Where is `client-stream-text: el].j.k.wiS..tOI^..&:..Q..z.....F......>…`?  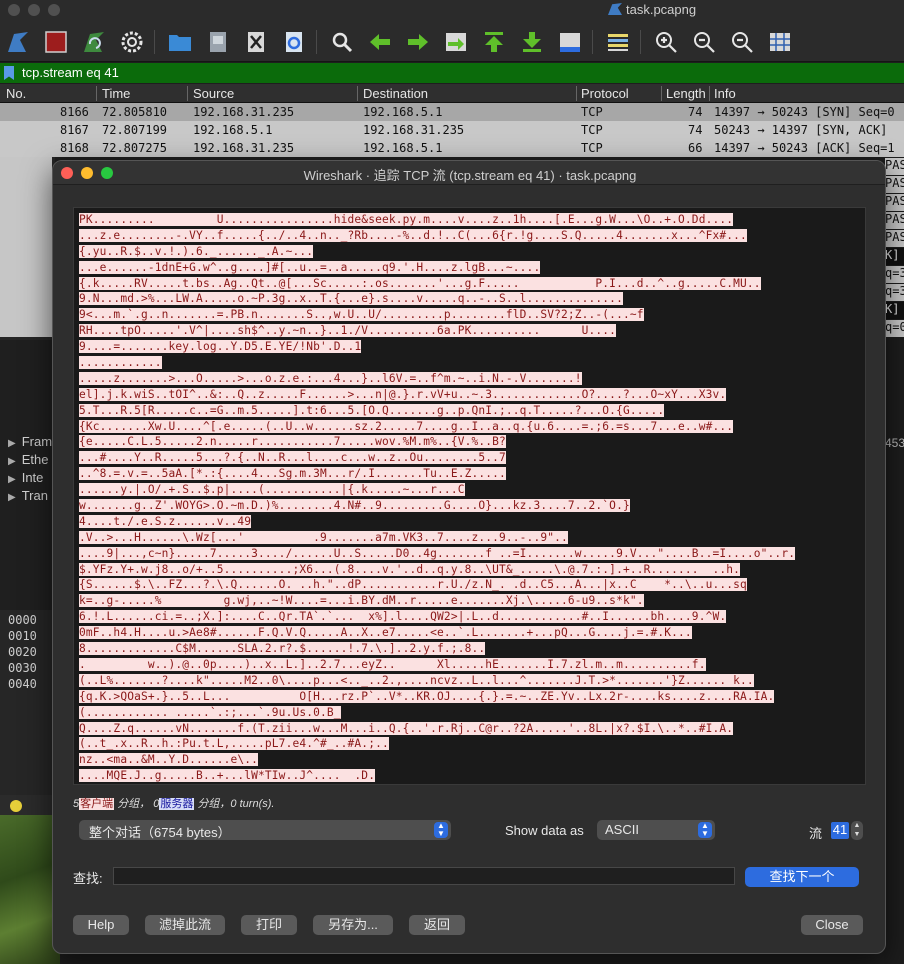
client-stream-text: el].j.k.wiS..tOI^..&:..Q..z.....F......>… is located at coordinates (403, 394).